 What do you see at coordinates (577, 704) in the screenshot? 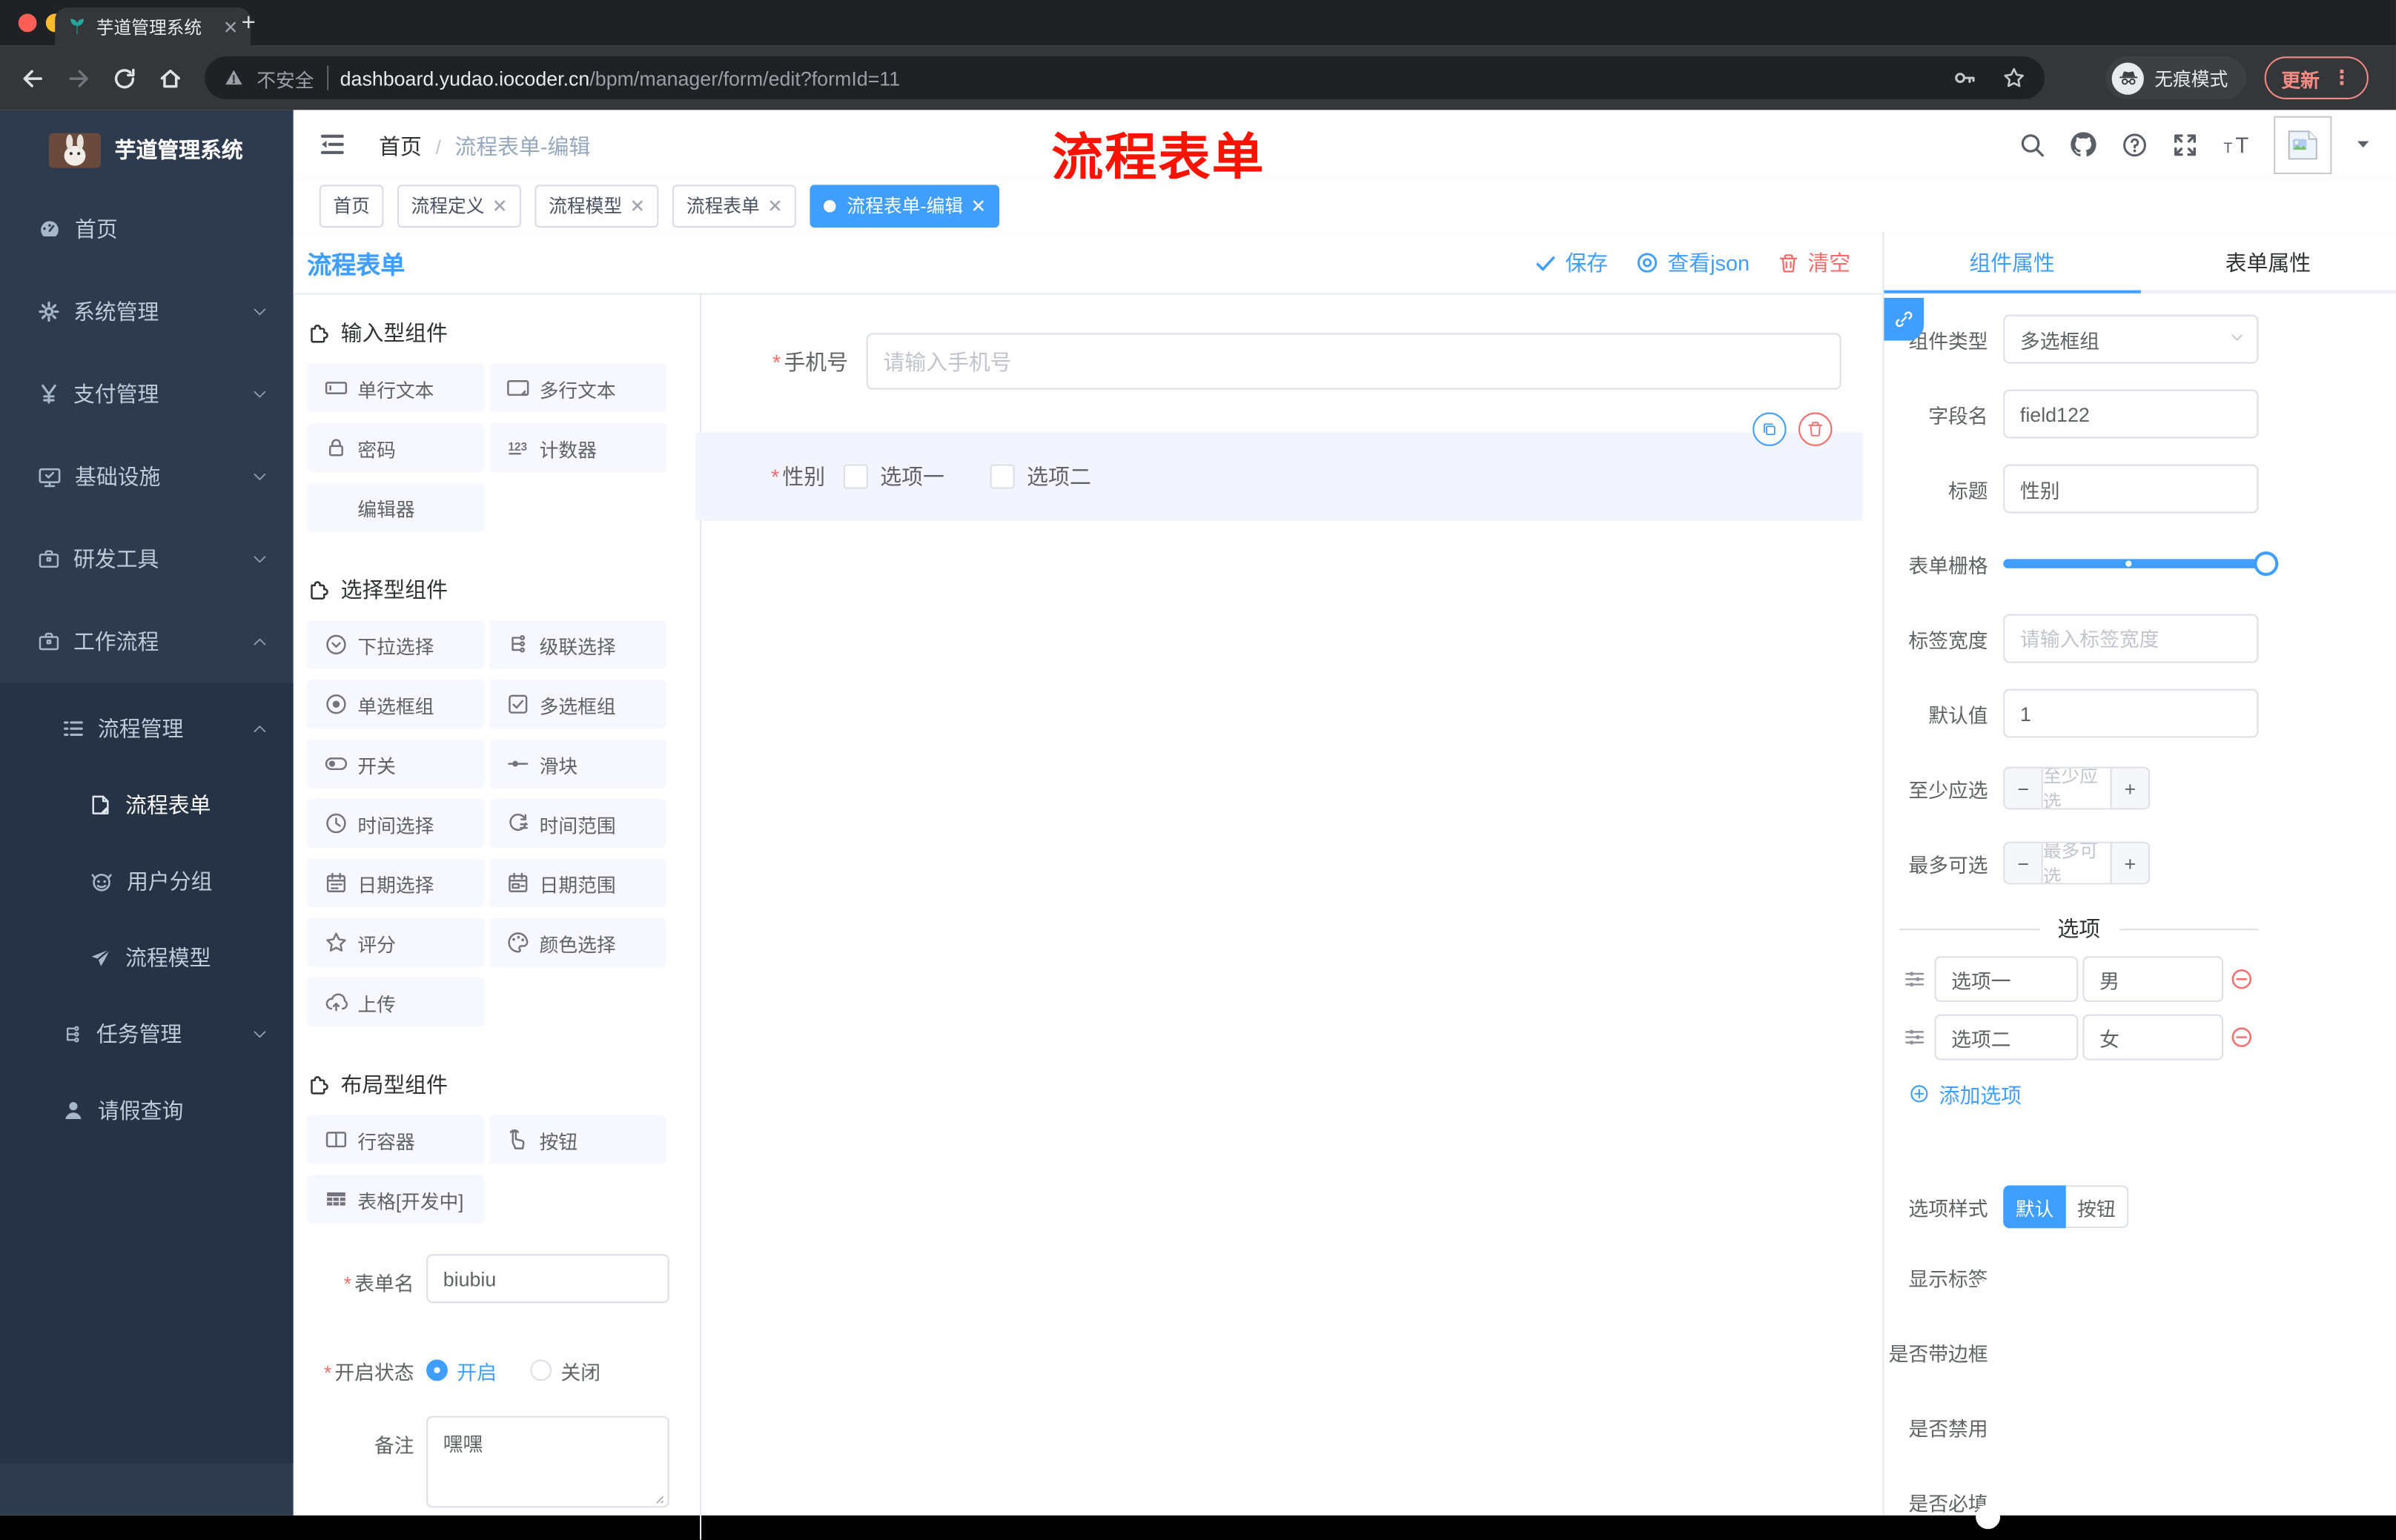
I see `palette-item-checkbox-group: 多选框组` at bounding box center [577, 704].